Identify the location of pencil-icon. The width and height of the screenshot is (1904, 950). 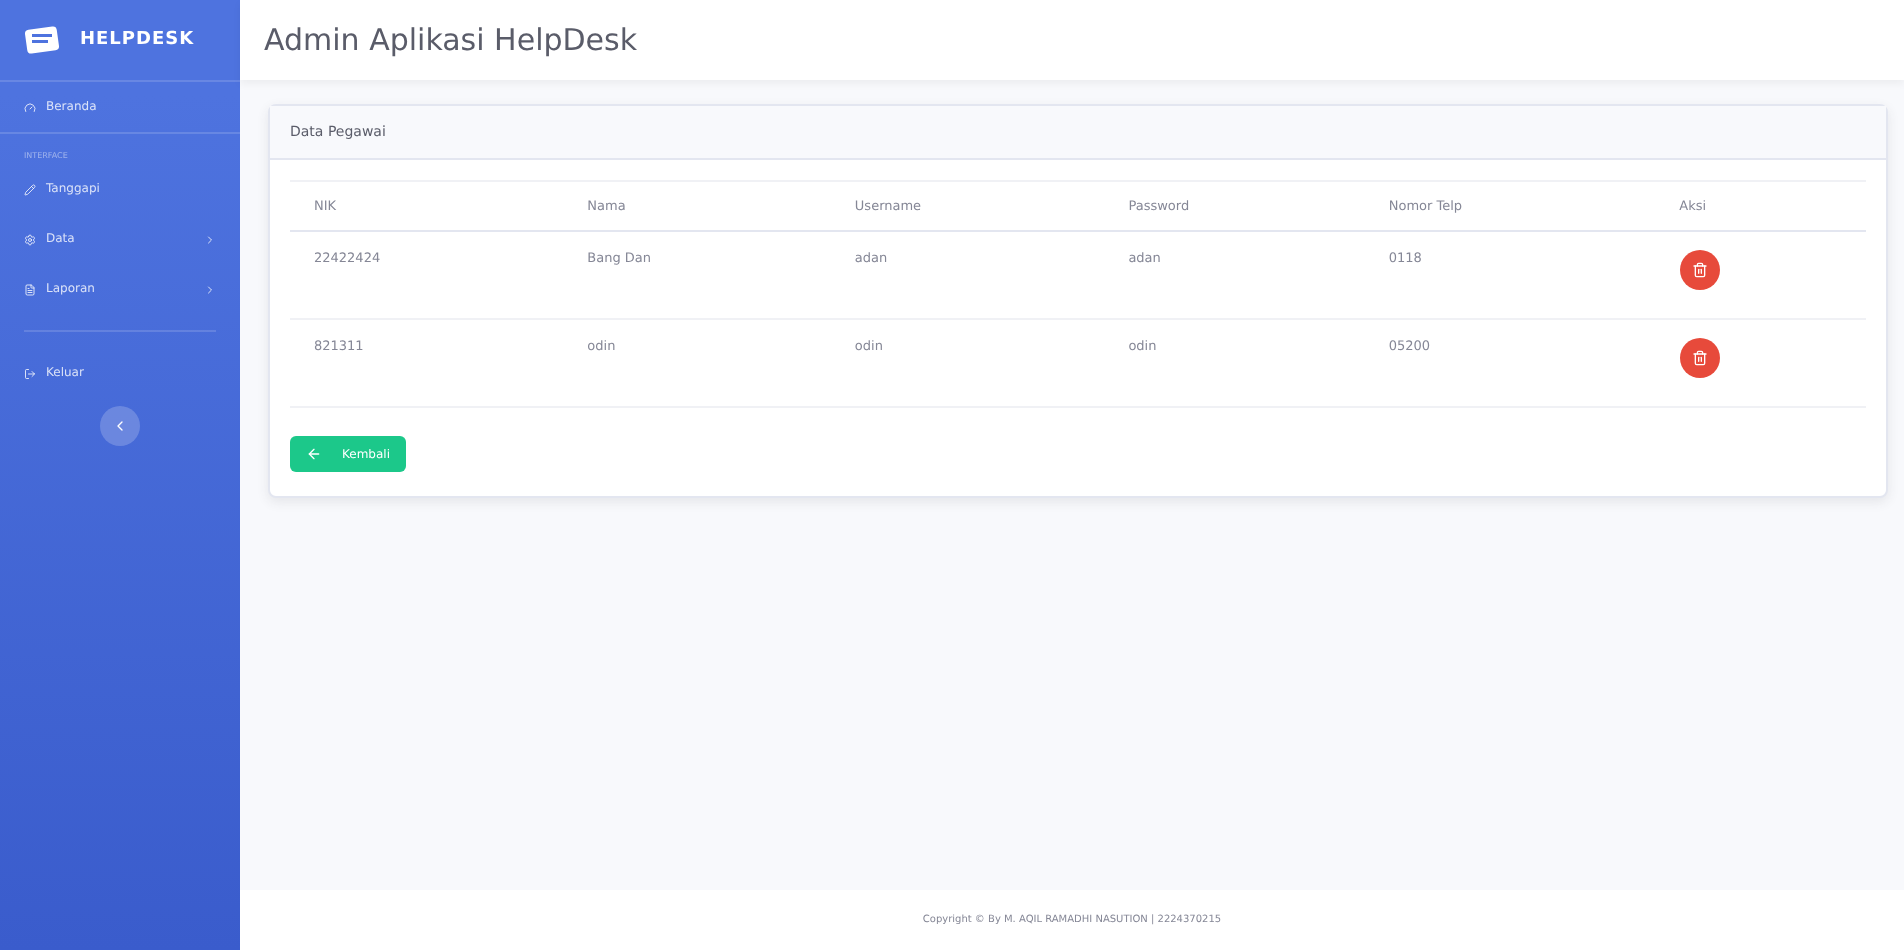
(30, 189).